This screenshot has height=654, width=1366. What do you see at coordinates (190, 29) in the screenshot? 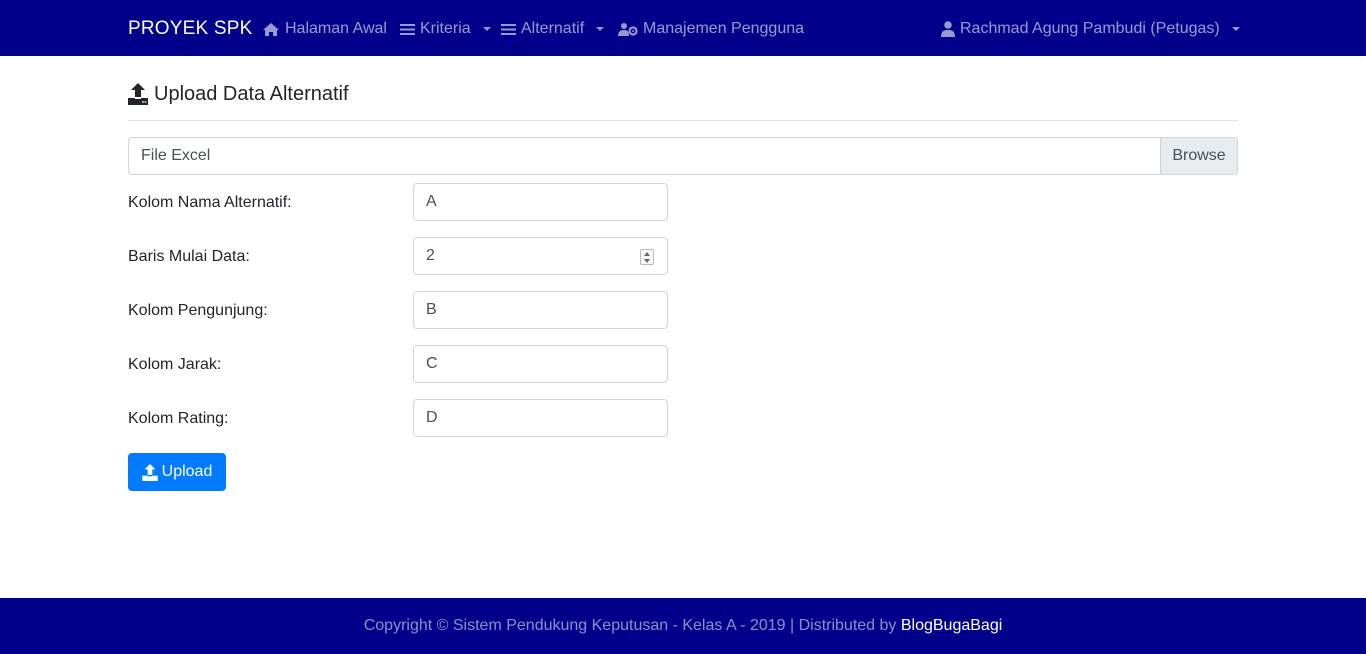
I see `navbar-brand: PROYEK SPK` at bounding box center [190, 29].